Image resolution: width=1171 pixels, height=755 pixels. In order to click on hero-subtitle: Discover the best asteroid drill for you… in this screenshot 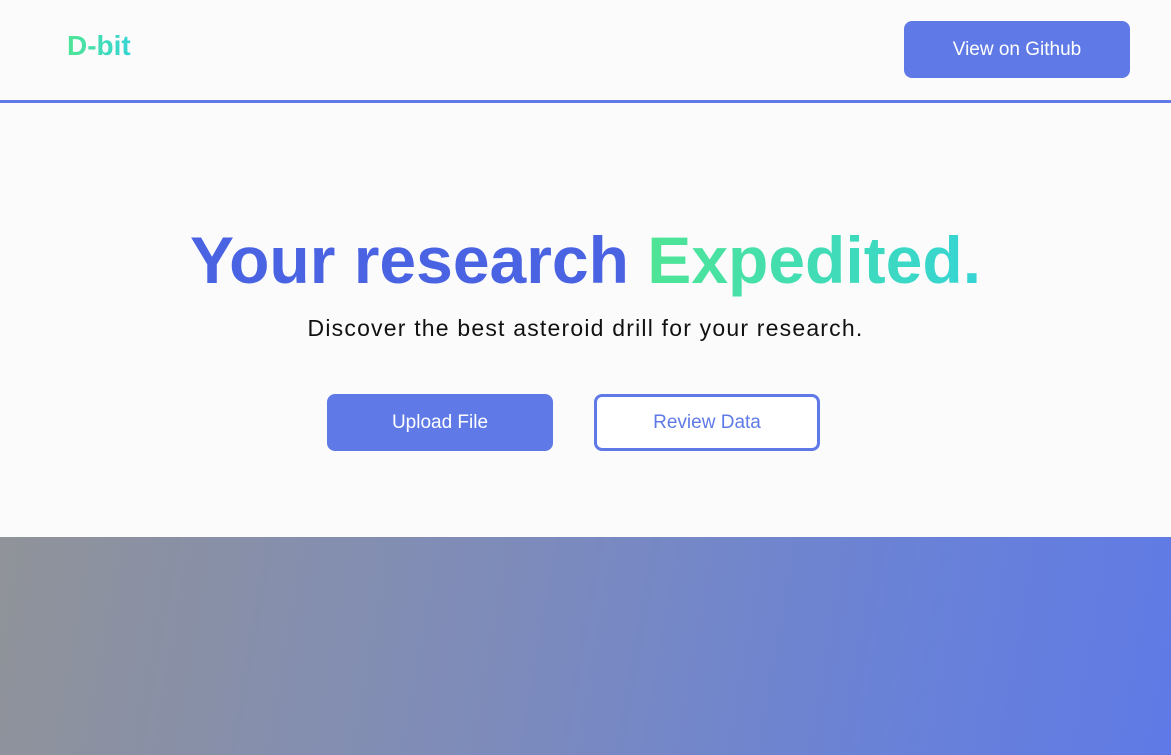, I will do `click(585, 328)`.